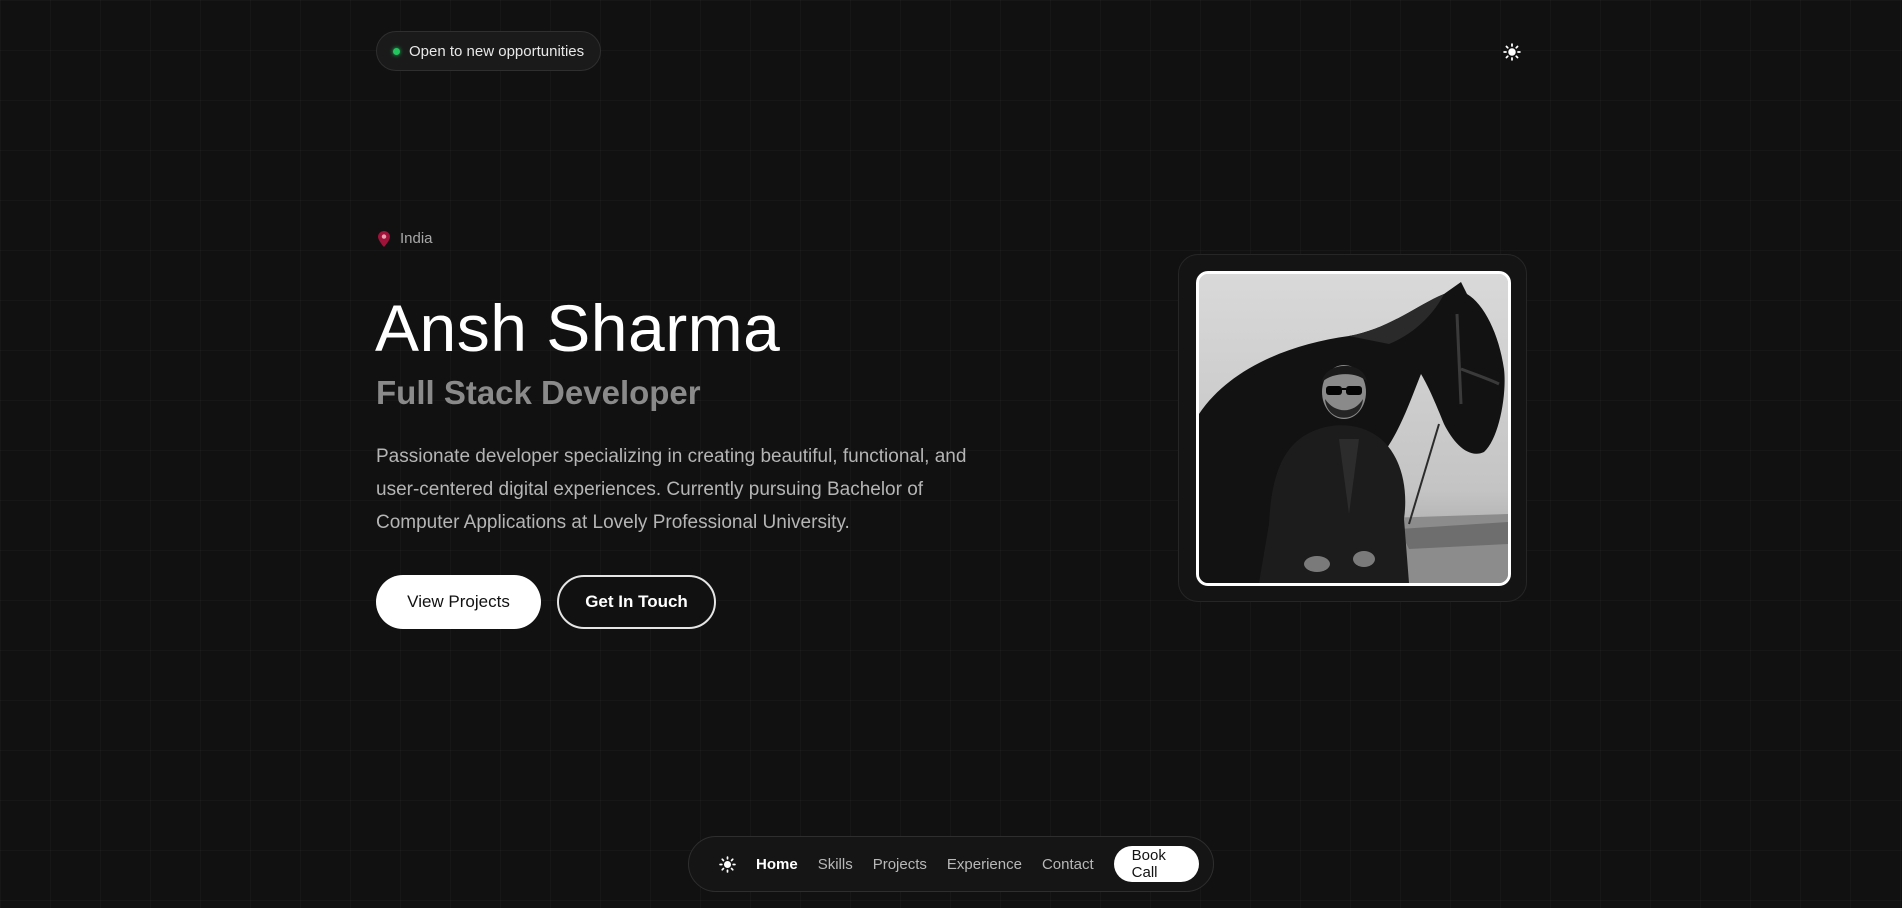 The width and height of the screenshot is (1902, 908). I want to click on status-dot-icon, so click(396, 51).